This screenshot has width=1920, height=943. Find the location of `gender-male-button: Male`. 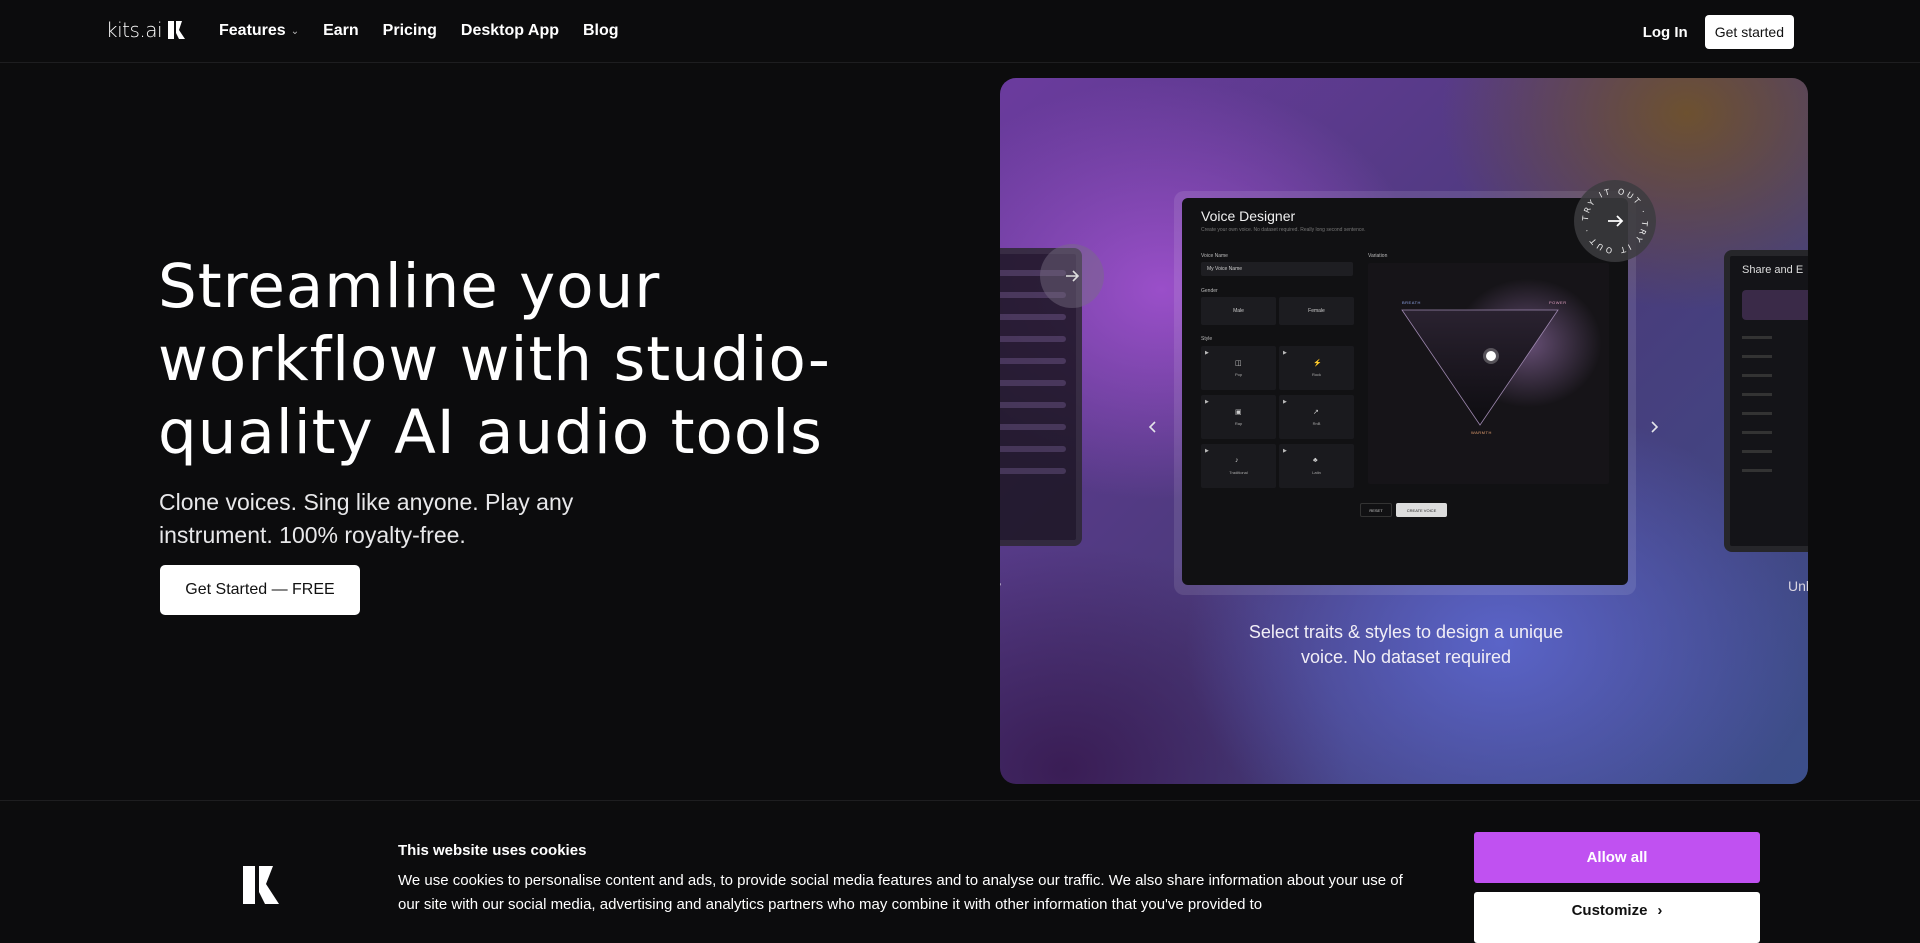

gender-male-button: Male is located at coordinates (1238, 311).